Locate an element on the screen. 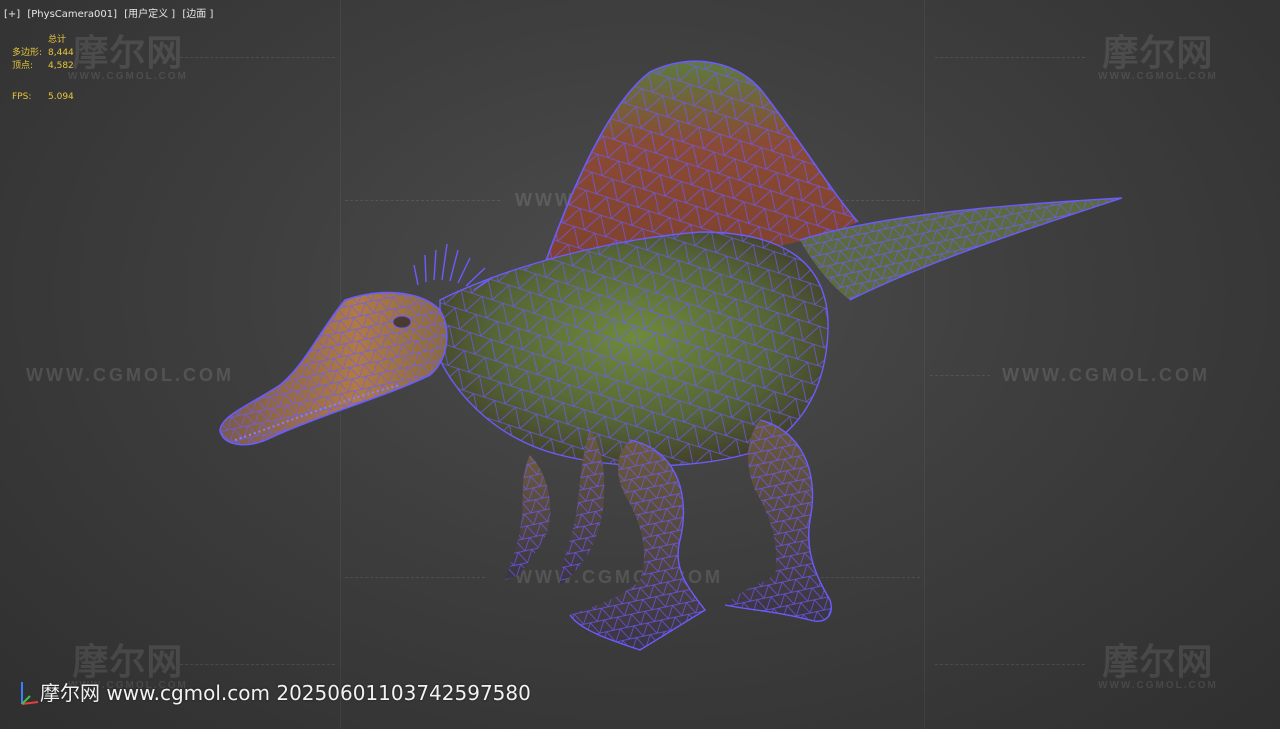  fps-label: FPS: is located at coordinates (22, 97).